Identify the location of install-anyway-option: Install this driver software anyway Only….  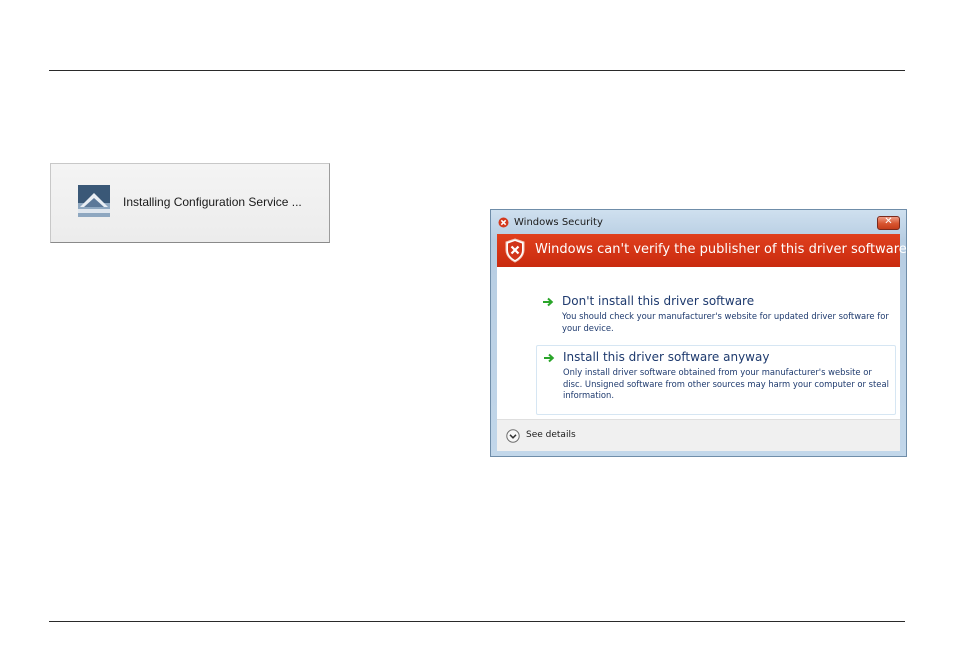
(716, 380).